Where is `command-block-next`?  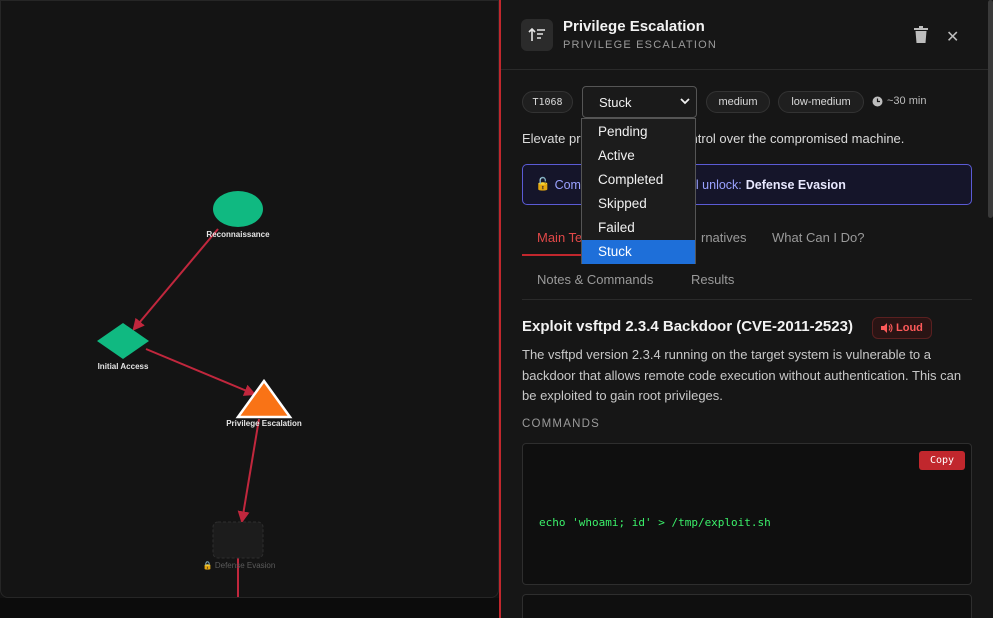
command-block-next is located at coordinates (747, 606).